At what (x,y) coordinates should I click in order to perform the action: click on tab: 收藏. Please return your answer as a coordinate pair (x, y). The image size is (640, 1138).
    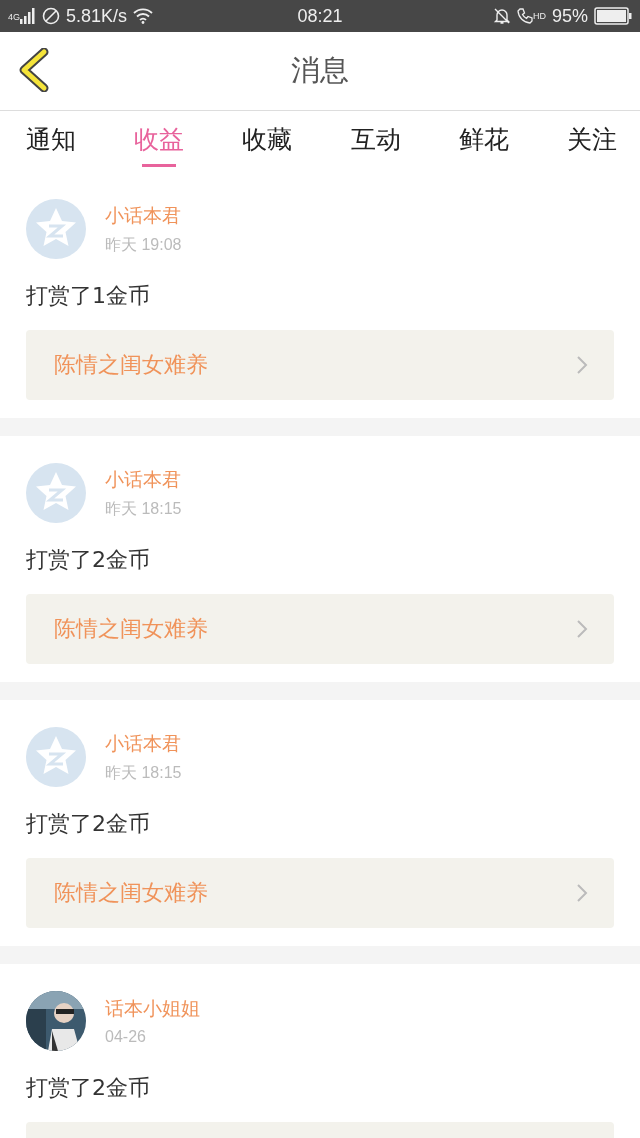
    Looking at the image, I should click on (267, 141).